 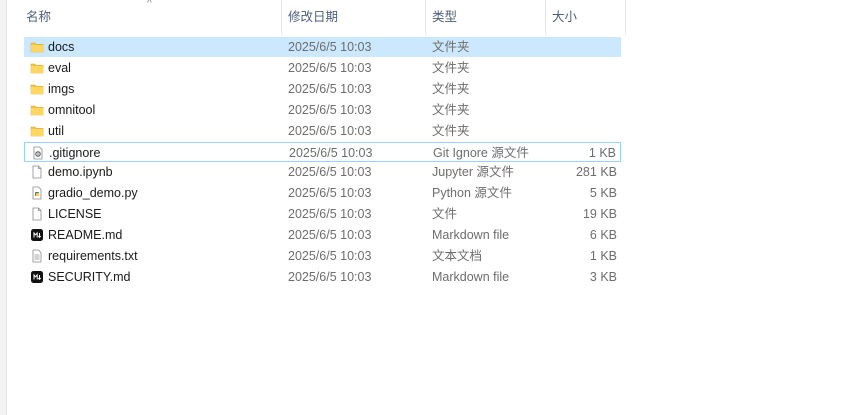 What do you see at coordinates (457, 256) in the screenshot?
I see `file-type: 文本文档` at bounding box center [457, 256].